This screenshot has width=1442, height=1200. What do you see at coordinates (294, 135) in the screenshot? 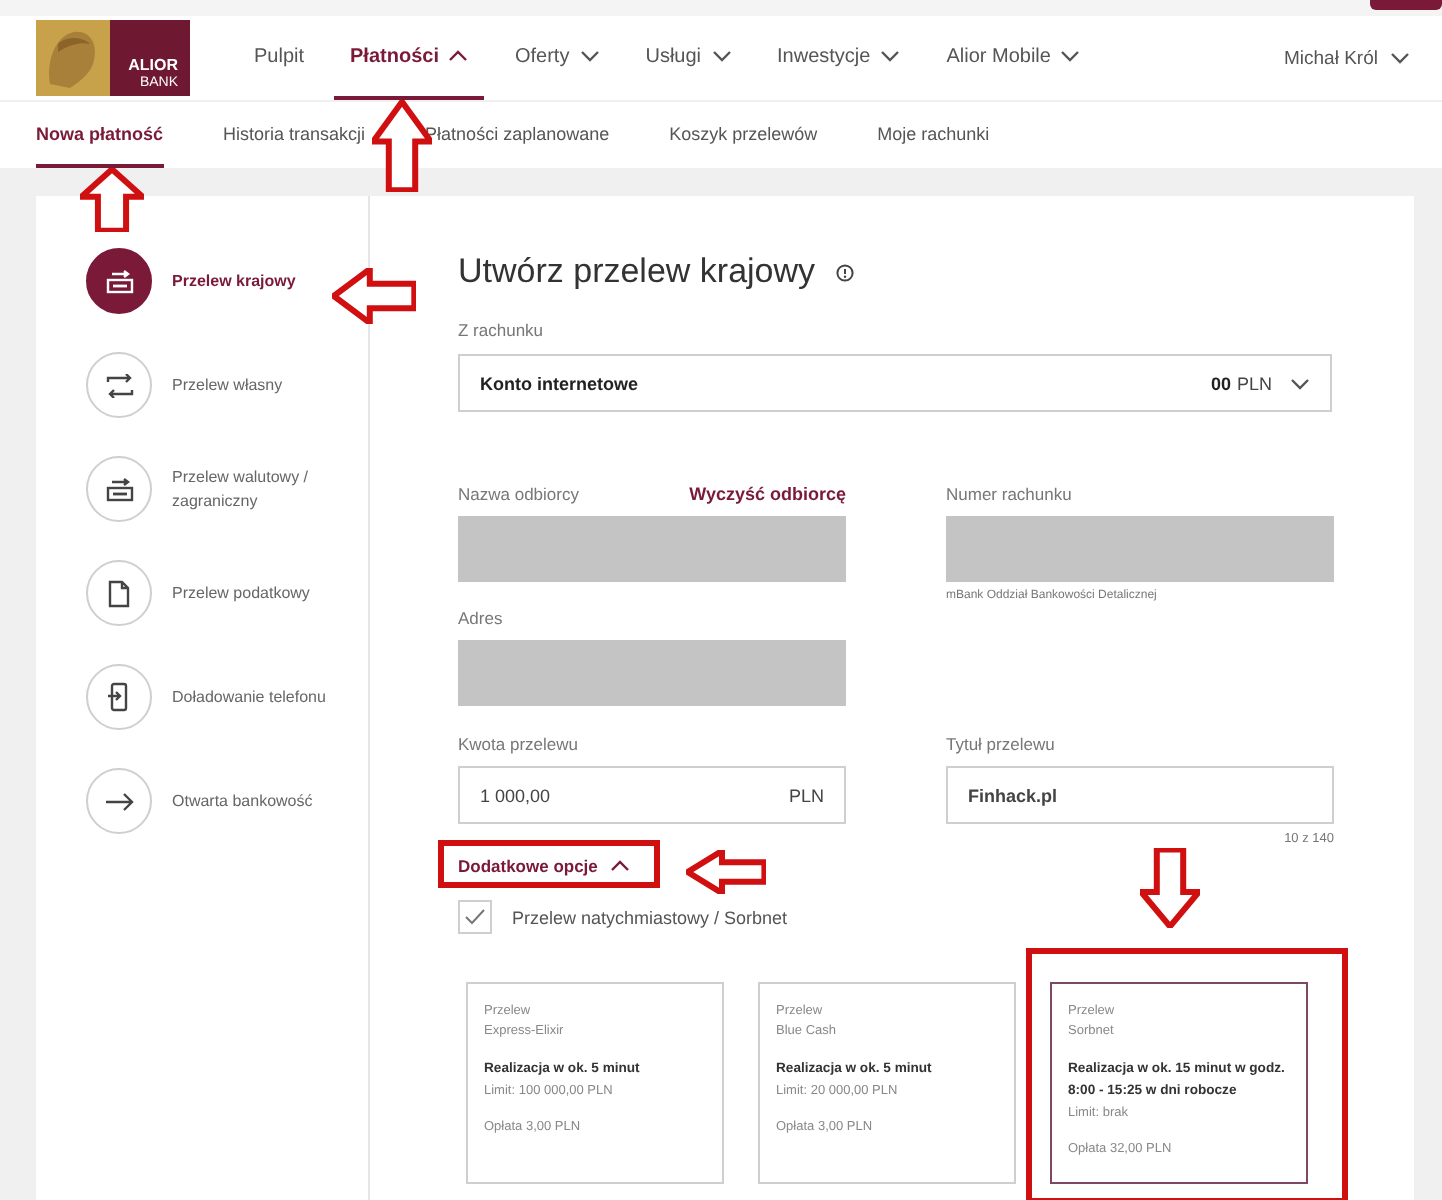
I see `subnav-tab: Historia transakcji` at bounding box center [294, 135].